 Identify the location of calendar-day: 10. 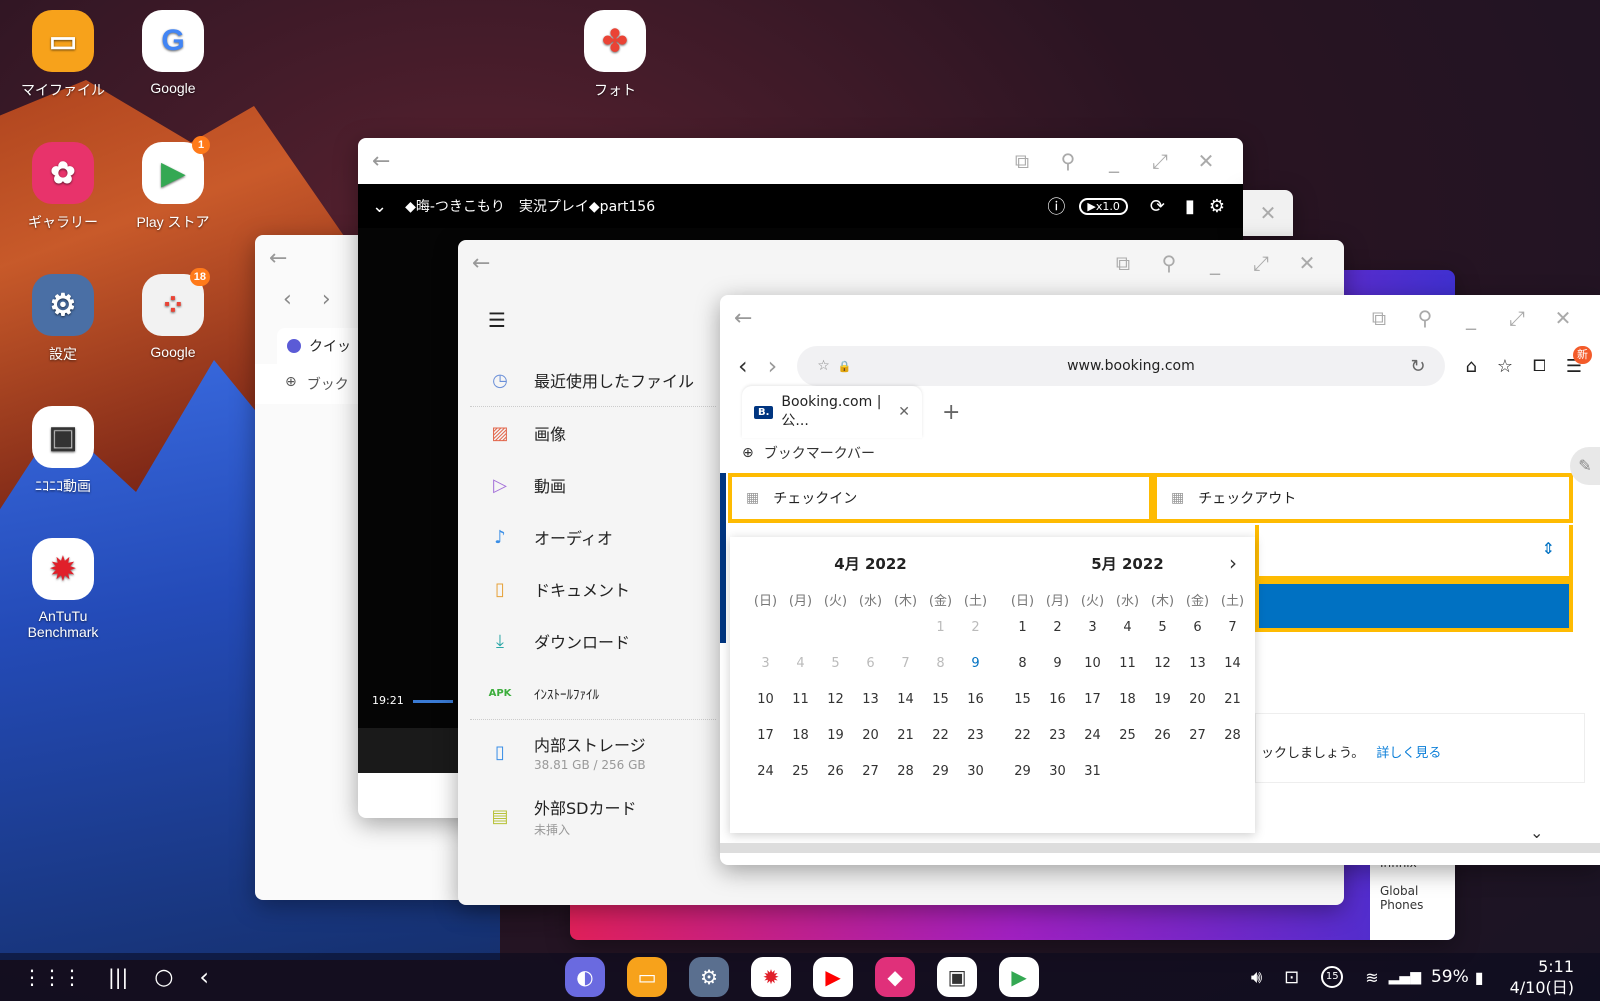
(1092, 663).